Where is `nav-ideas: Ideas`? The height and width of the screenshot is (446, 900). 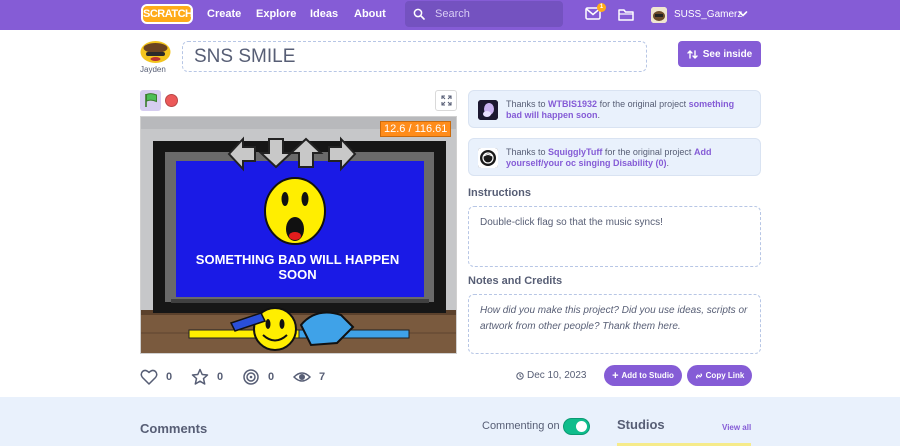
nav-ideas: Ideas is located at coordinates (324, 14).